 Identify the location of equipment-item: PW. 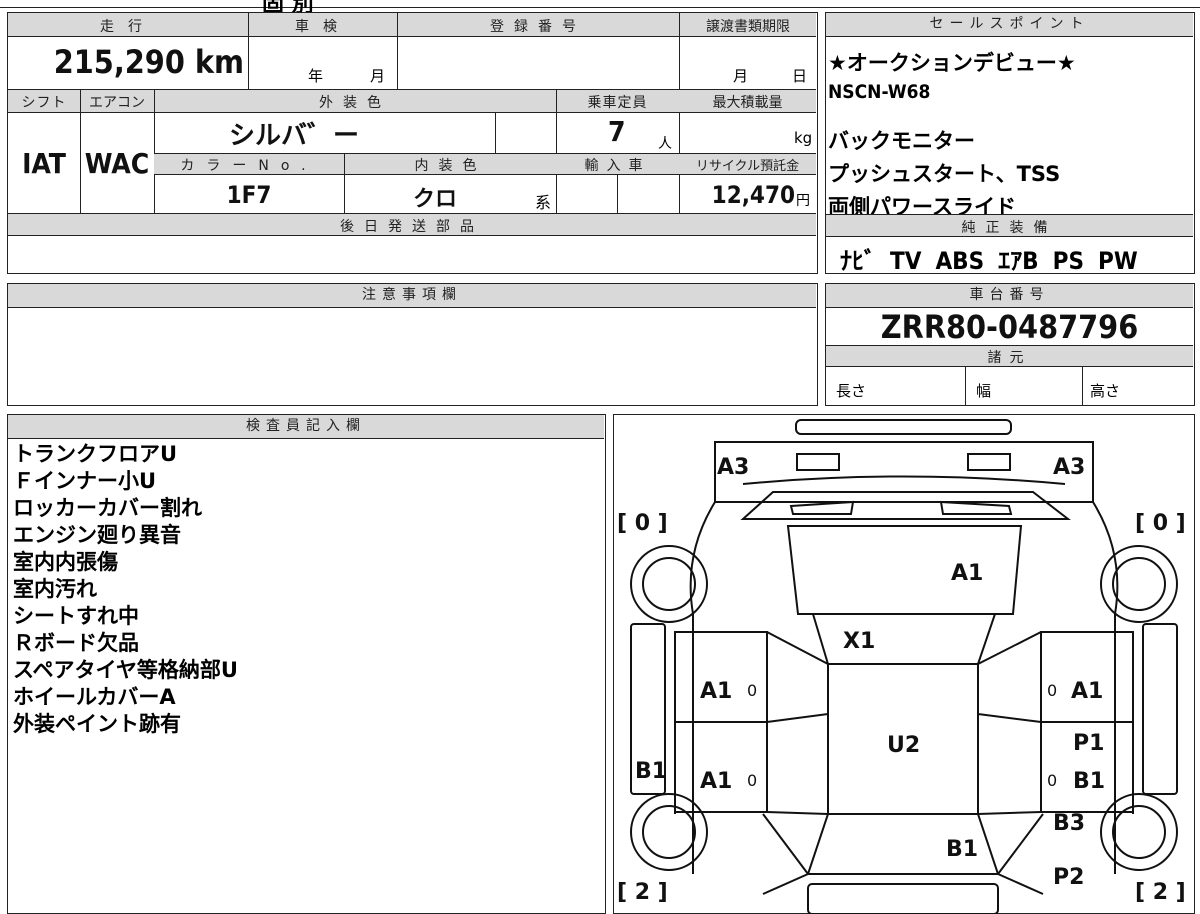
(1118, 261).